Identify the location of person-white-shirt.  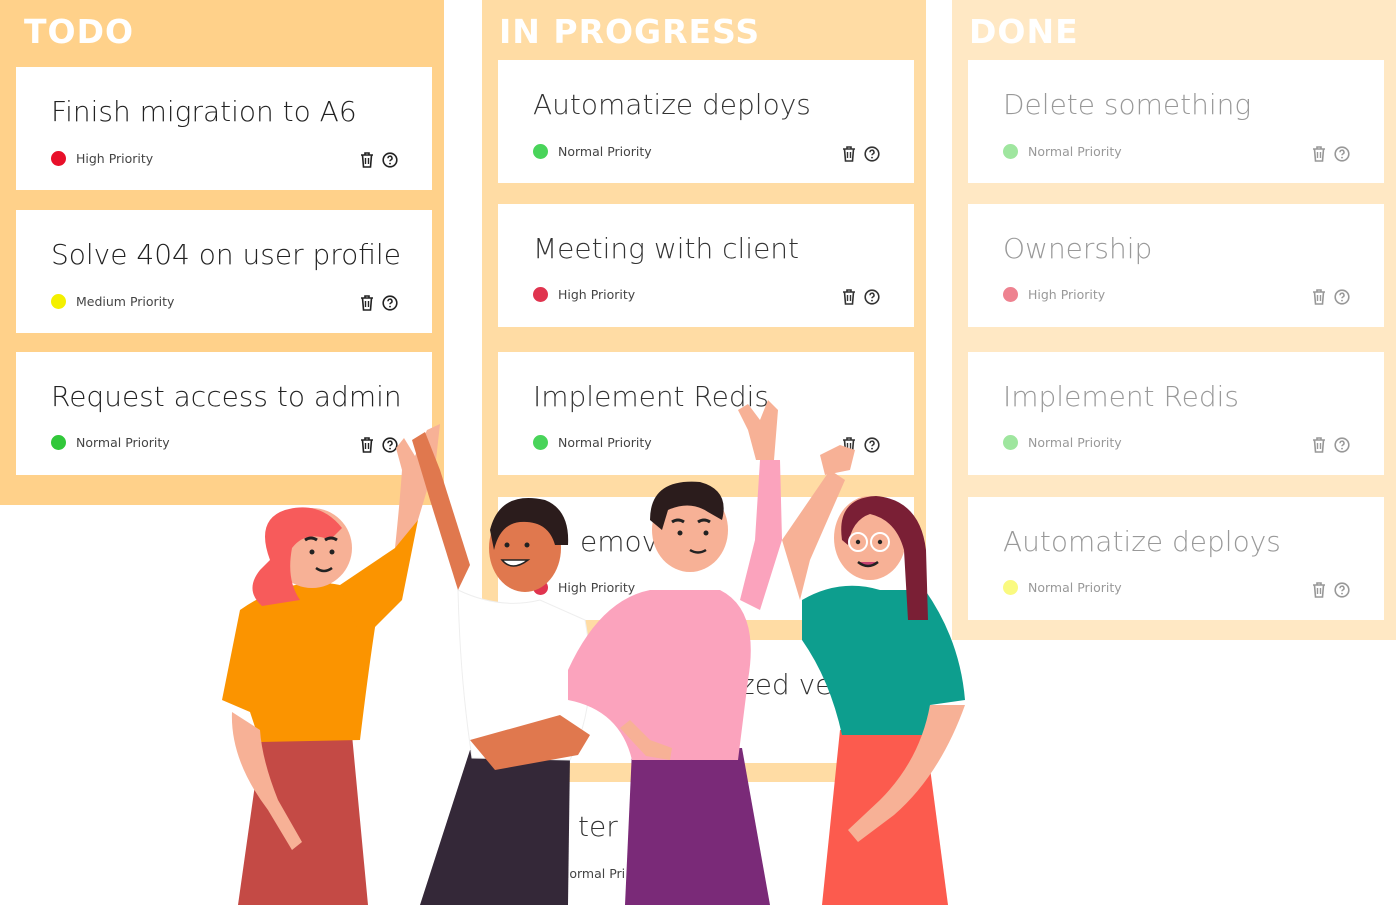
(501, 668).